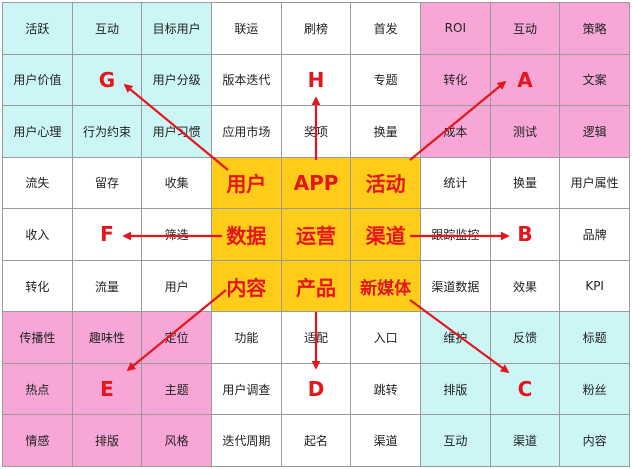 This screenshot has height=469, width=632. What do you see at coordinates (386, 389) in the screenshot?
I see `grid-cell: 跳转` at bounding box center [386, 389].